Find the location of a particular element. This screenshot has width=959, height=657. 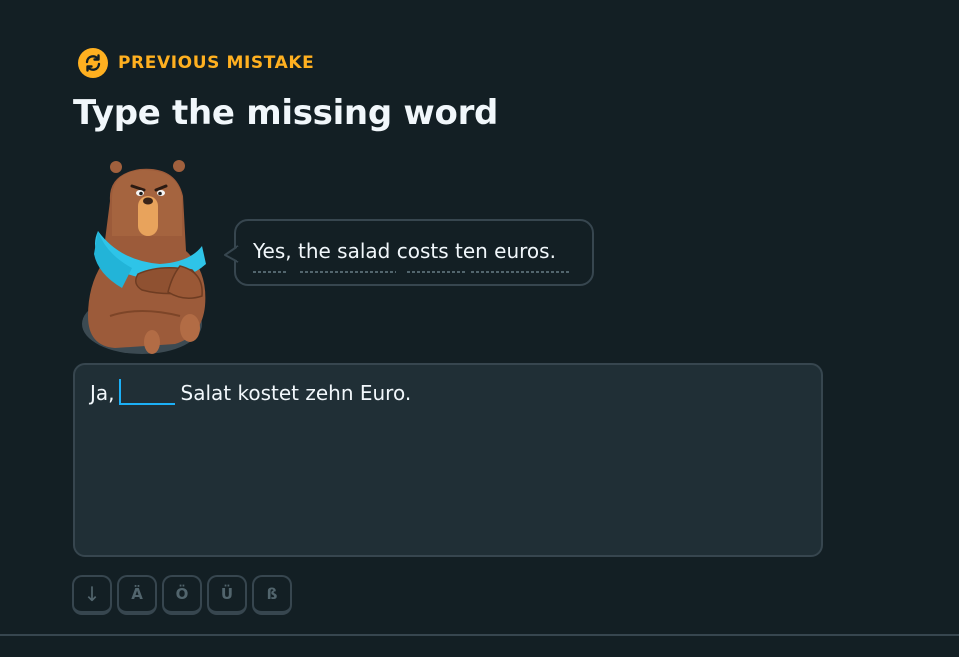

refresh-icon is located at coordinates (93, 63).